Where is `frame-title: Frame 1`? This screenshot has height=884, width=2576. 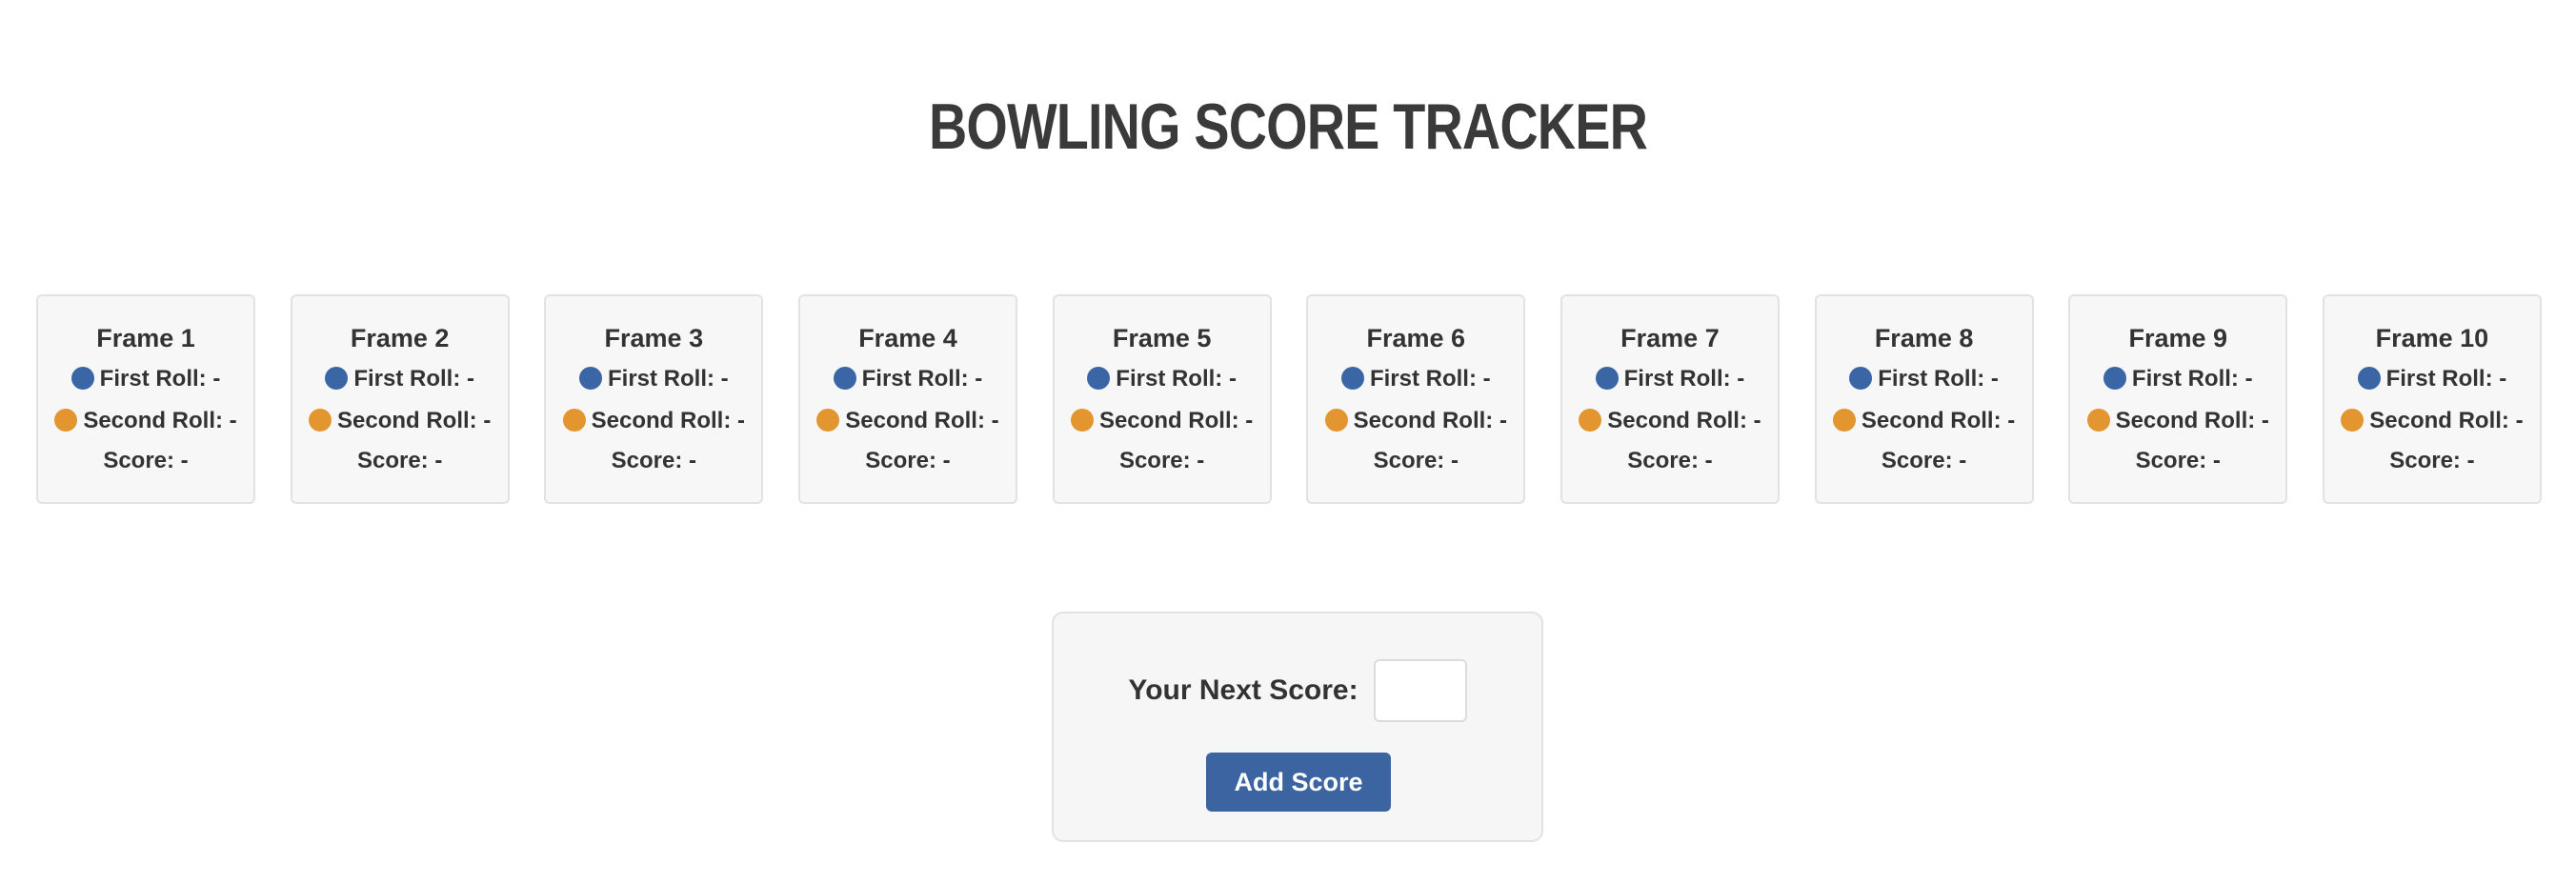 frame-title: Frame 1 is located at coordinates (146, 338).